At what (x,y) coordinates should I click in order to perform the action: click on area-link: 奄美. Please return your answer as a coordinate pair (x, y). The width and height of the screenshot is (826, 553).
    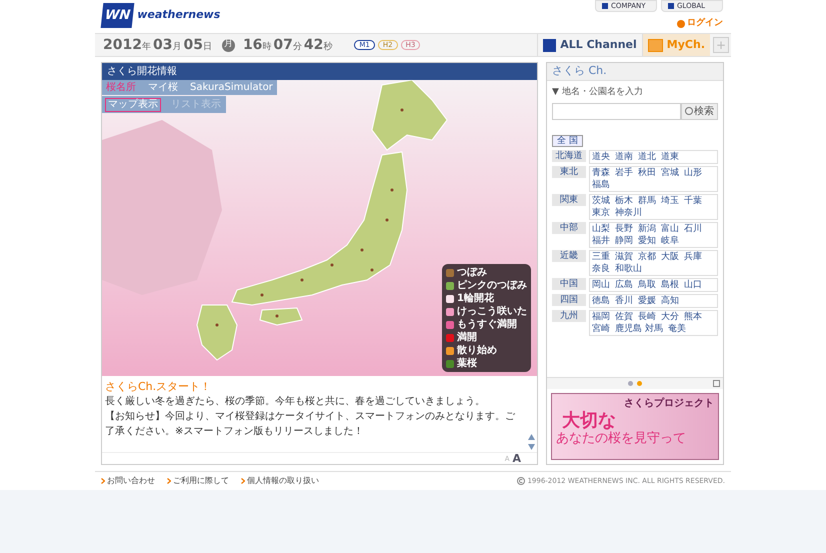
    Looking at the image, I should click on (678, 328).